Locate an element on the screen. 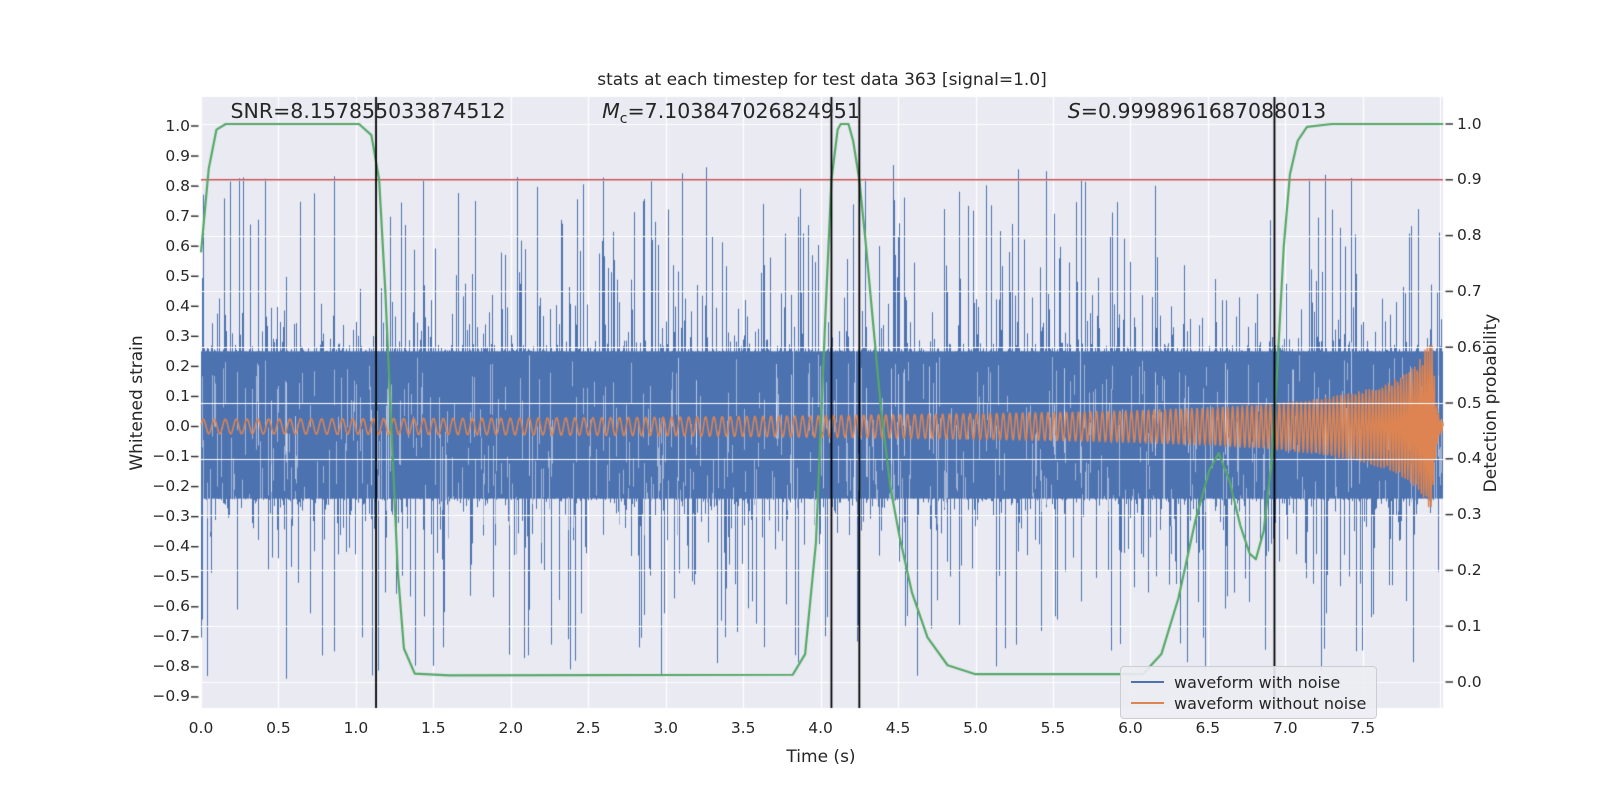  x-axis-label: Time (s) is located at coordinates (821, 757).